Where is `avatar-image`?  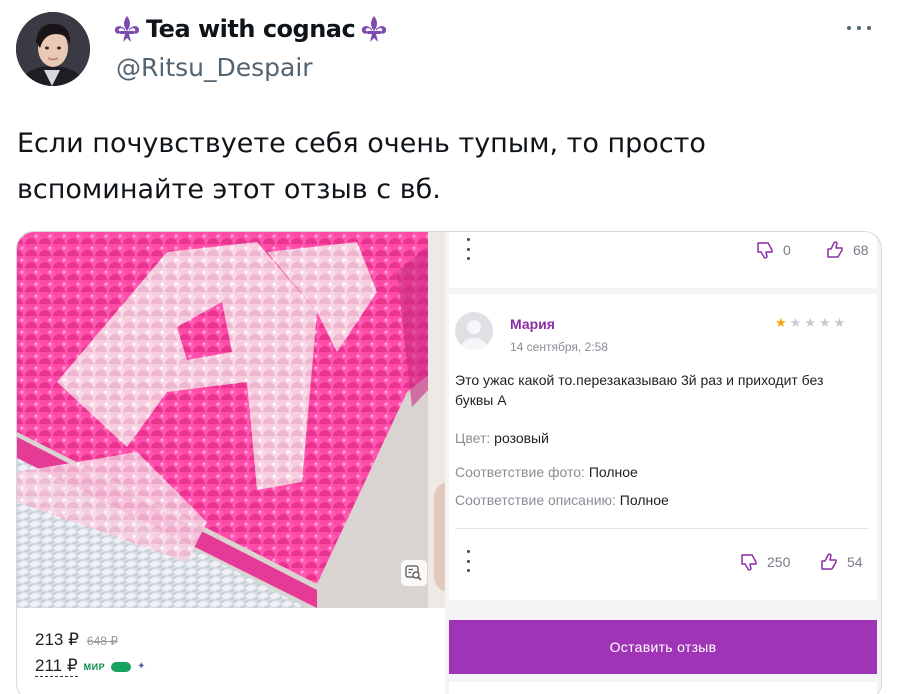
avatar-image is located at coordinates (53, 49).